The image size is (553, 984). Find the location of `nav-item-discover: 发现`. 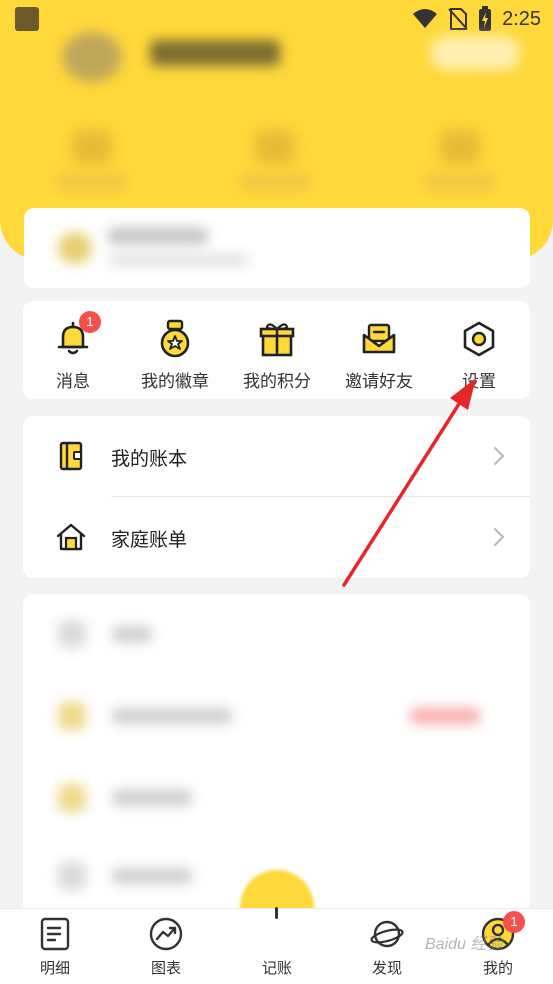

nav-item-discover: 发现 is located at coordinates (387, 946).